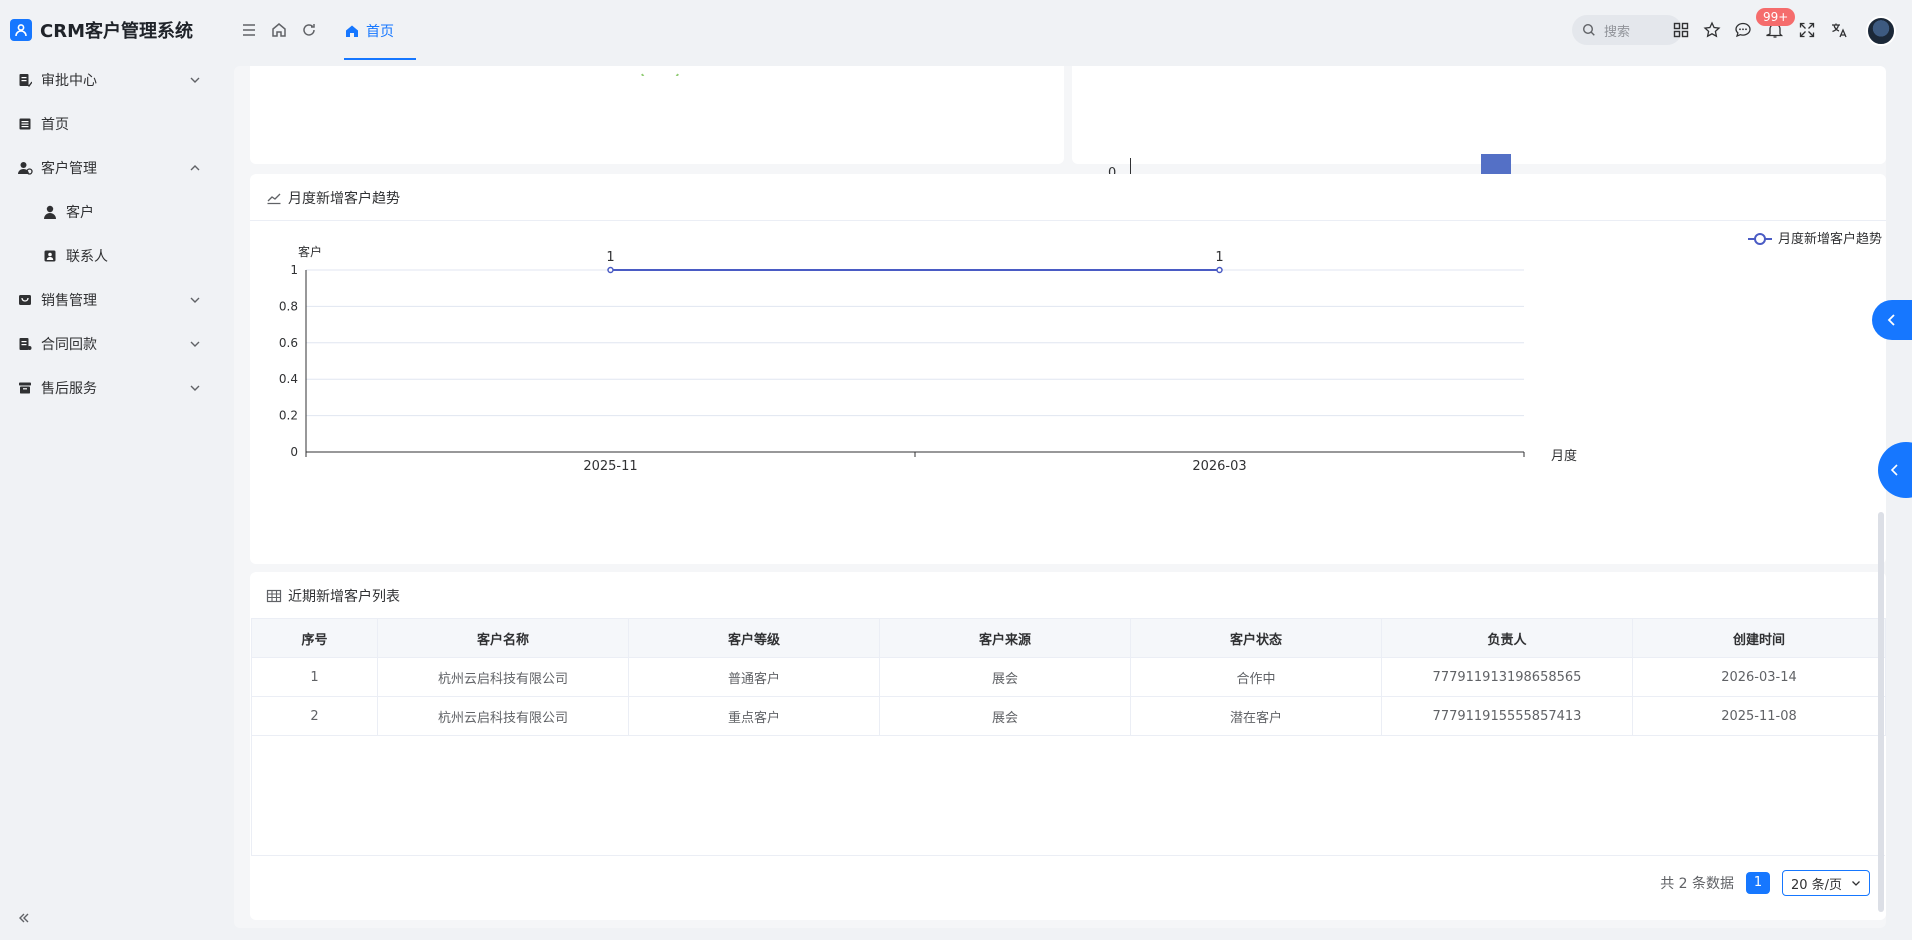 Image resolution: width=1912 pixels, height=940 pixels. Describe the element at coordinates (69, 389) in the screenshot. I see `sidebar-item-label: 售后服务` at that location.